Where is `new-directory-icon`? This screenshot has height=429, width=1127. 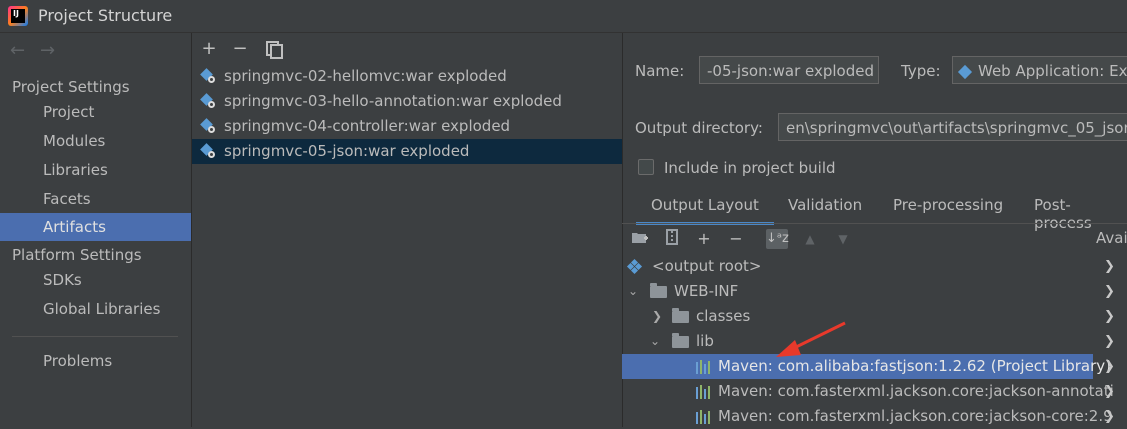 new-directory-icon is located at coordinates (640, 239).